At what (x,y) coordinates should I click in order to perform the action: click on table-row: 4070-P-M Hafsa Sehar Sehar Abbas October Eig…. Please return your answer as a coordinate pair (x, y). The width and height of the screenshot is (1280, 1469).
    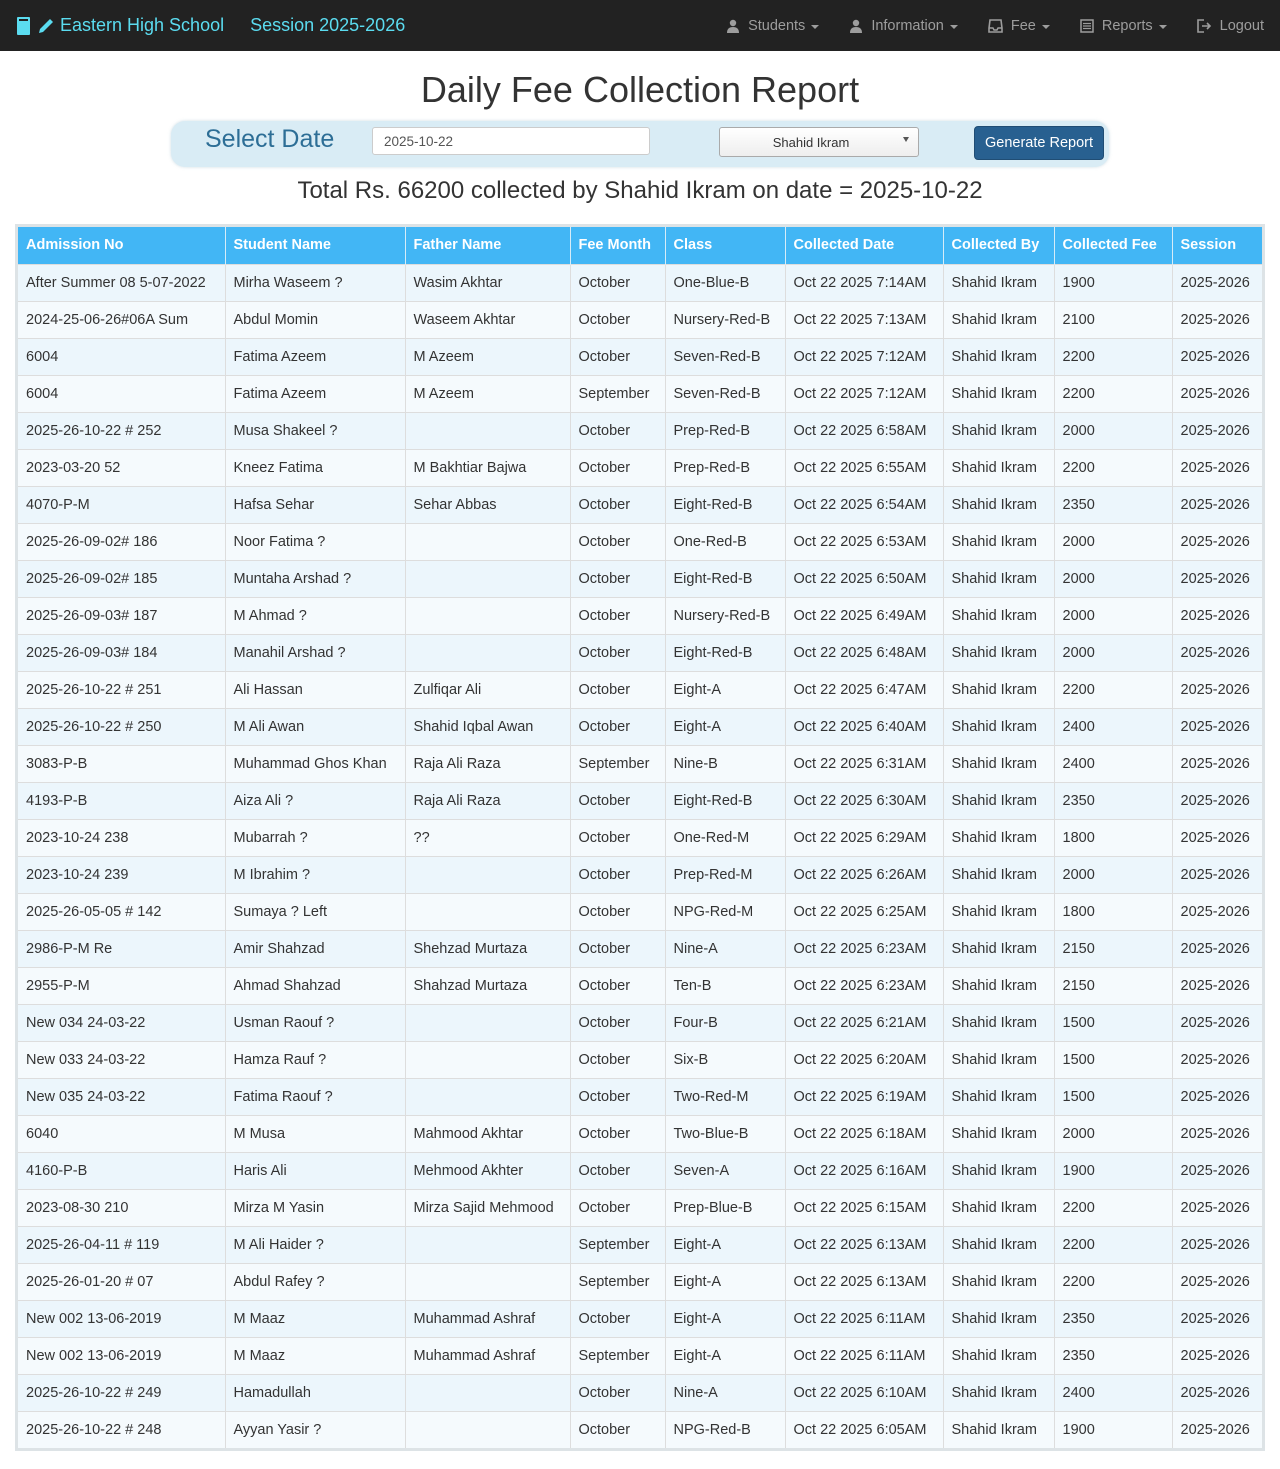
    Looking at the image, I should click on (640, 504).